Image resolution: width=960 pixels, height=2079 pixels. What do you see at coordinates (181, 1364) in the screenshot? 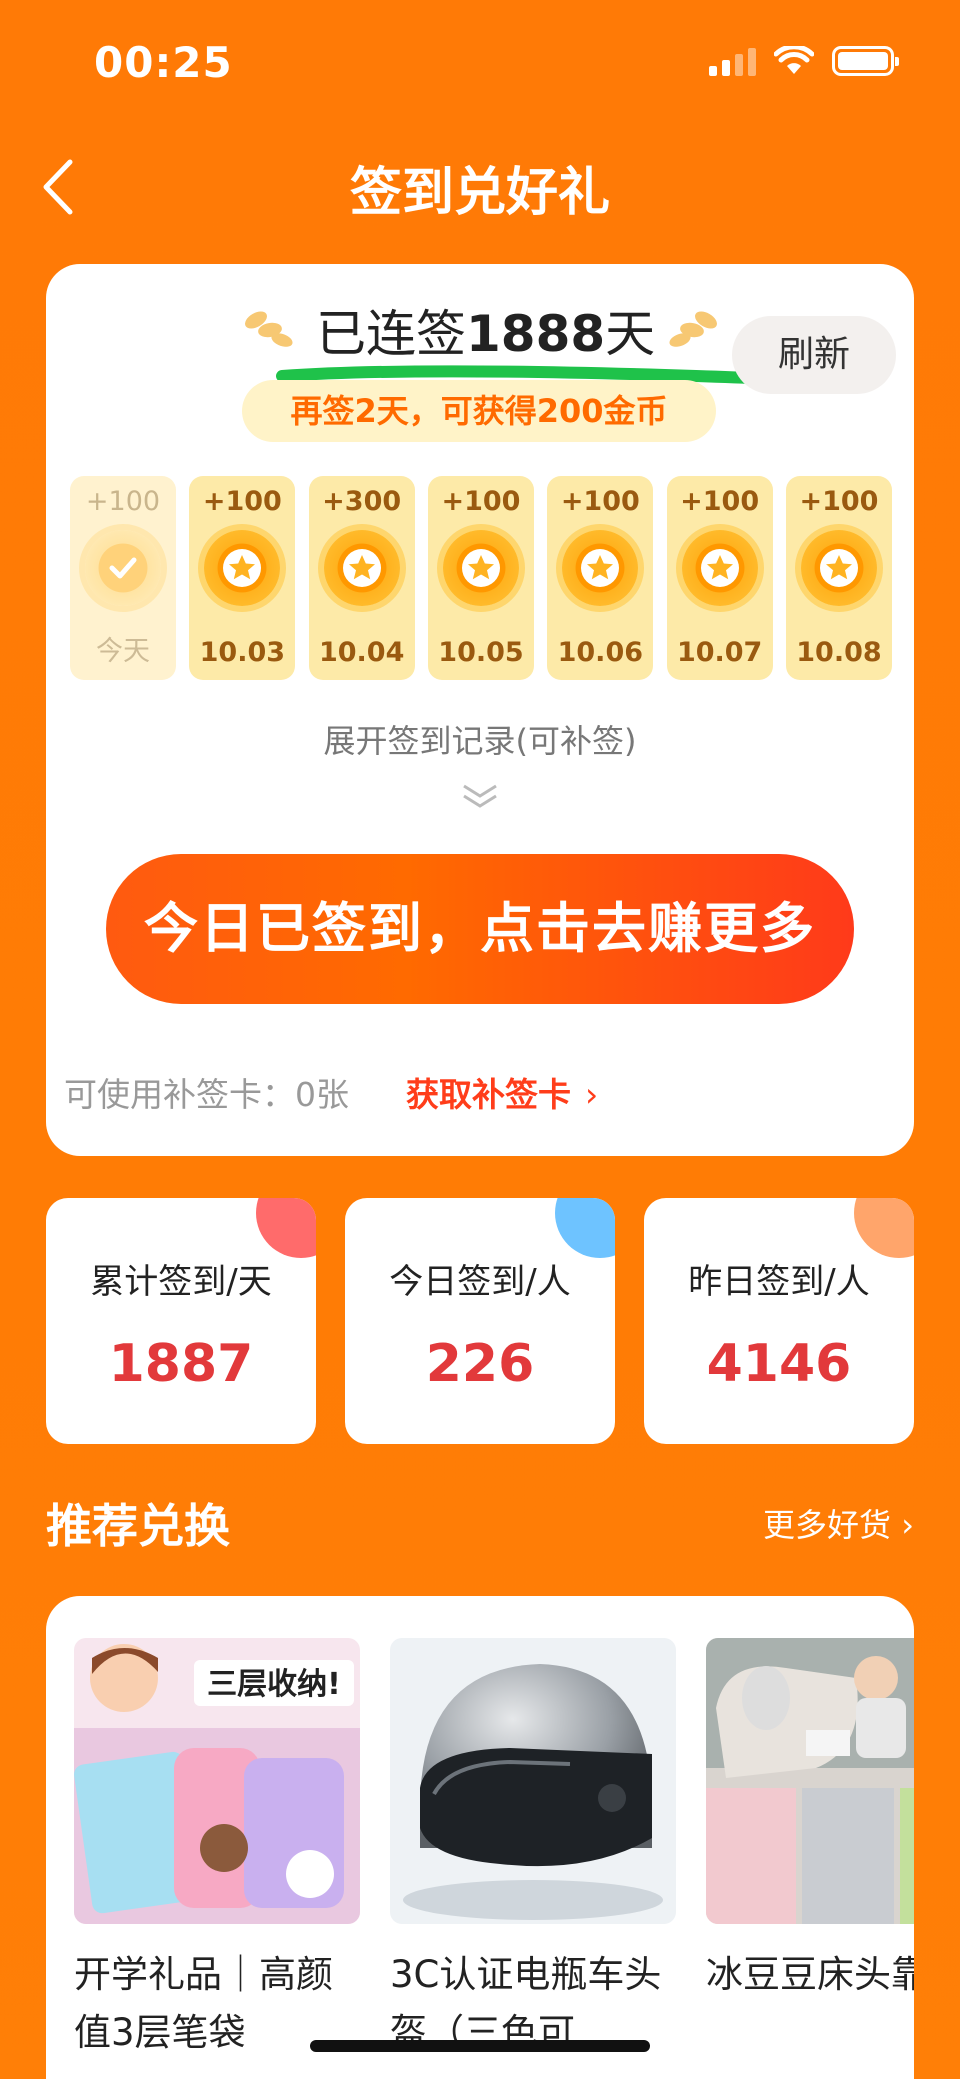
I see `stat-value: 1887` at bounding box center [181, 1364].